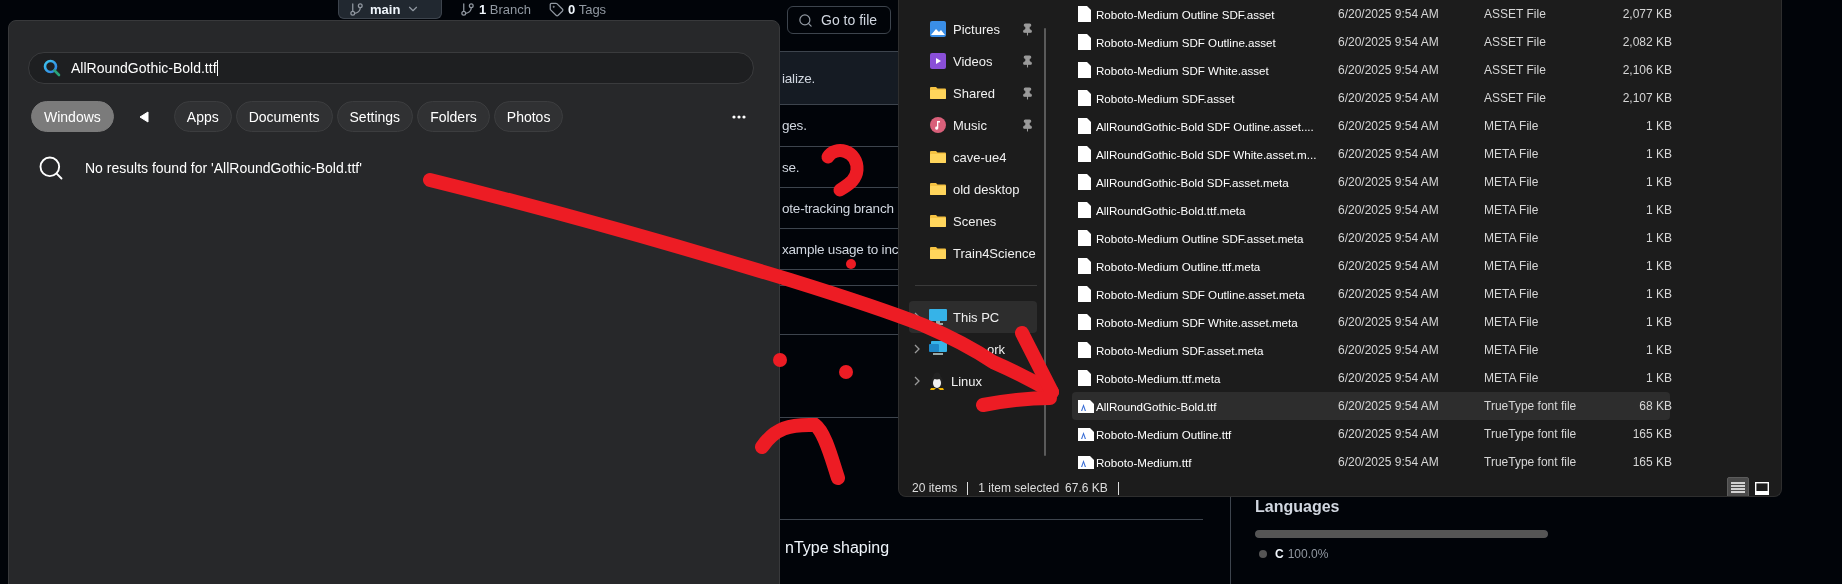  What do you see at coordinates (453, 116) in the screenshot?
I see `filter-chip: Folders` at bounding box center [453, 116].